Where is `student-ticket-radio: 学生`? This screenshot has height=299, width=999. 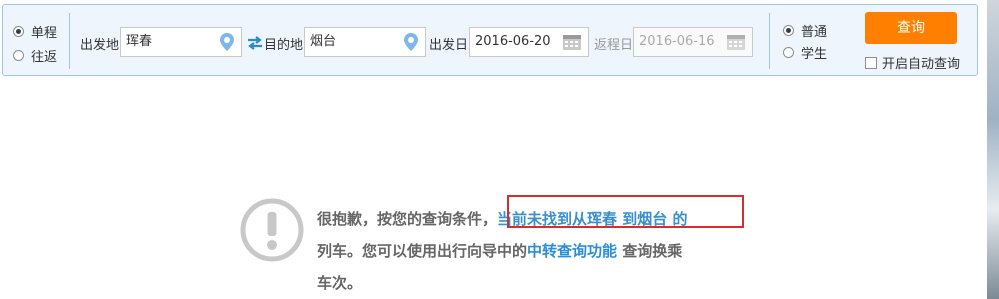
student-ticket-radio: 学生 is located at coordinates (805, 52).